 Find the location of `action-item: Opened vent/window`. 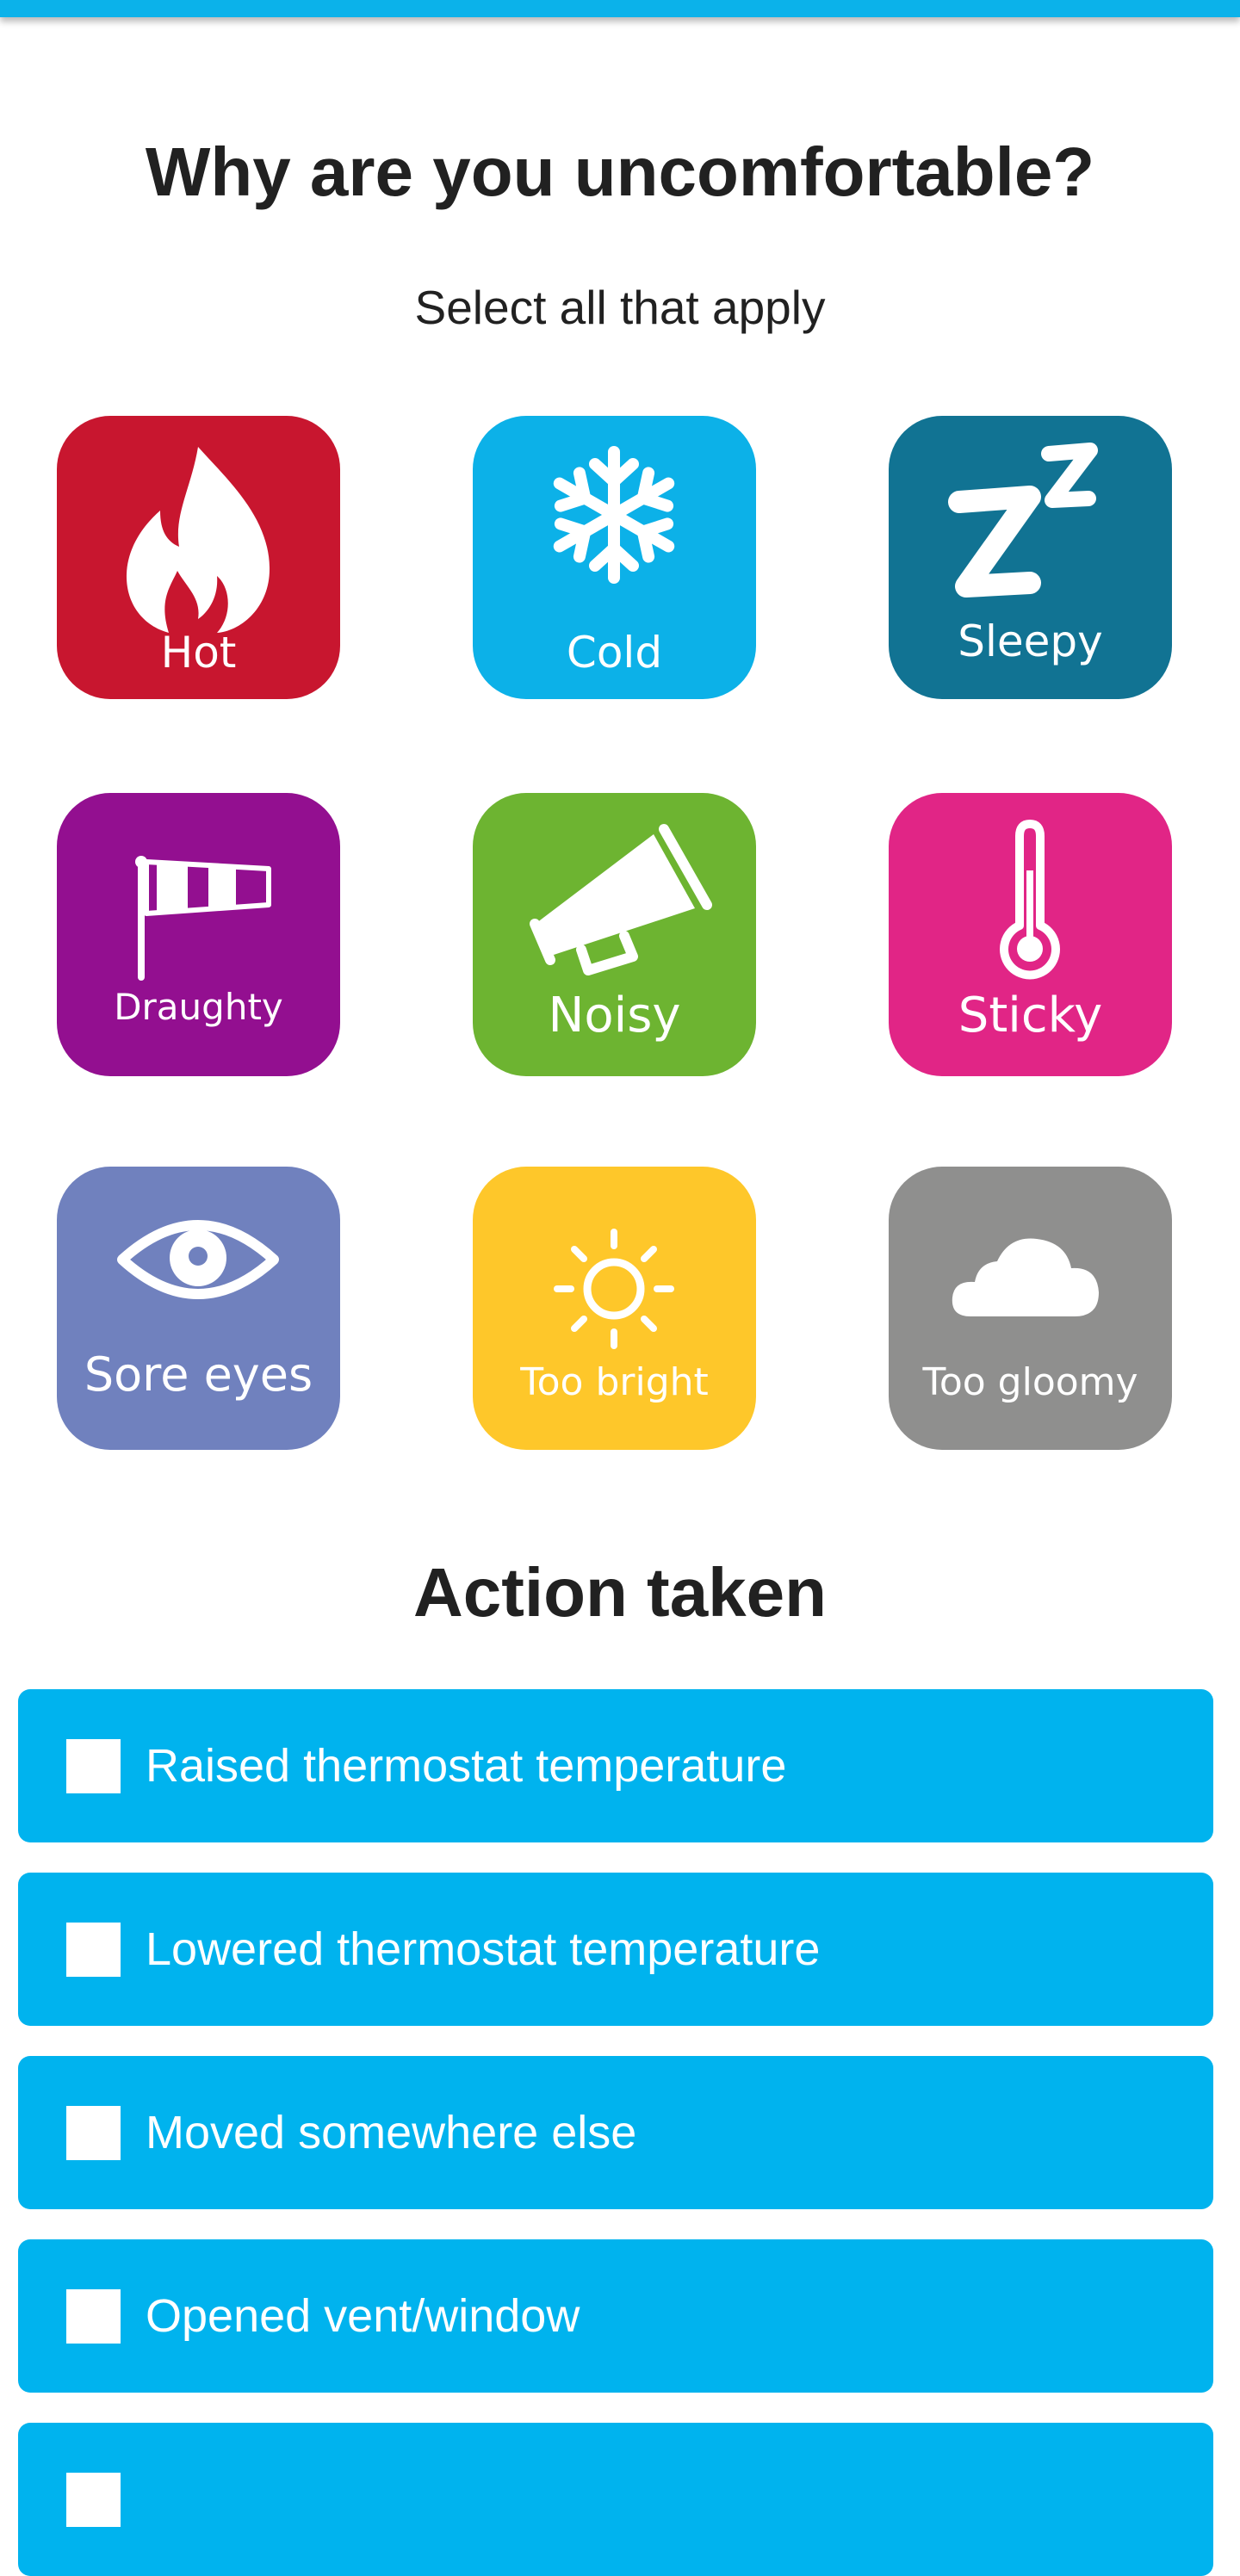

action-item: Opened vent/window is located at coordinates (616, 2316).